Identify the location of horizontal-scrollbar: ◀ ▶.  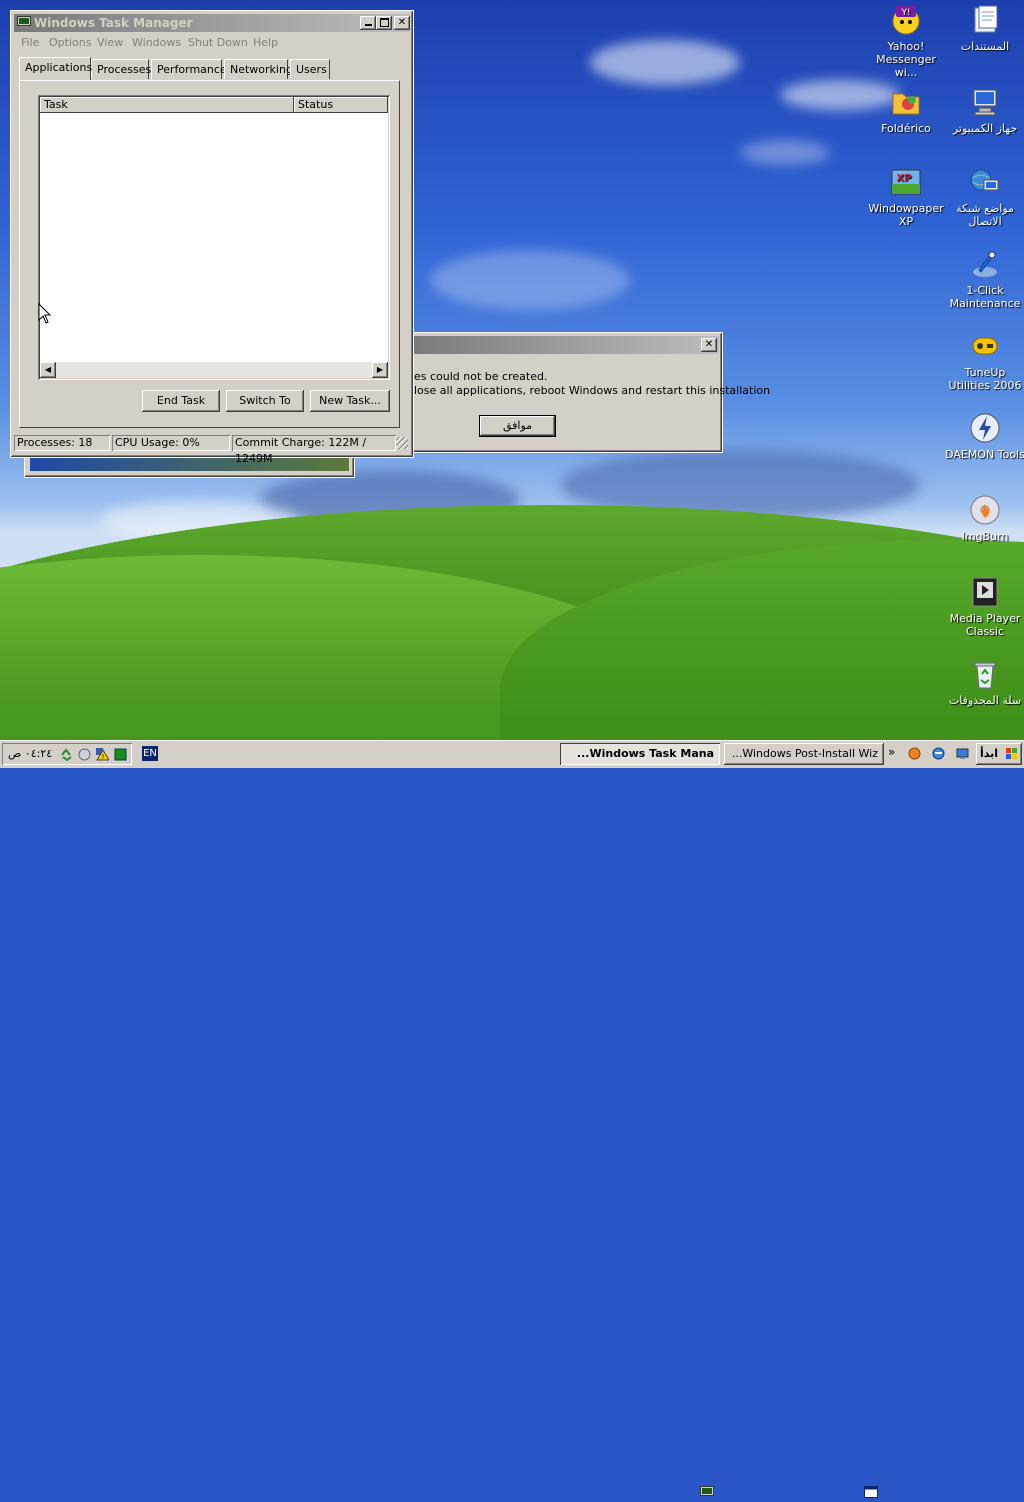
(214, 370).